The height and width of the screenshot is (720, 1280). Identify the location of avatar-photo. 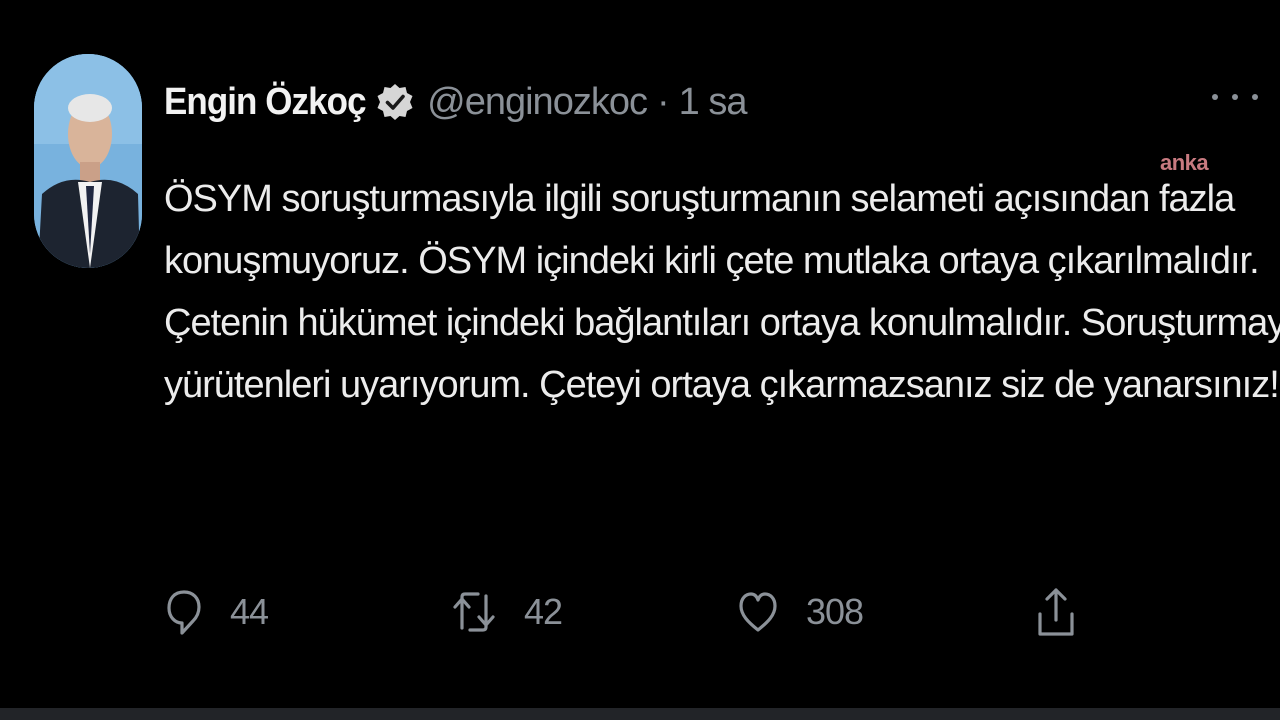
(88, 161).